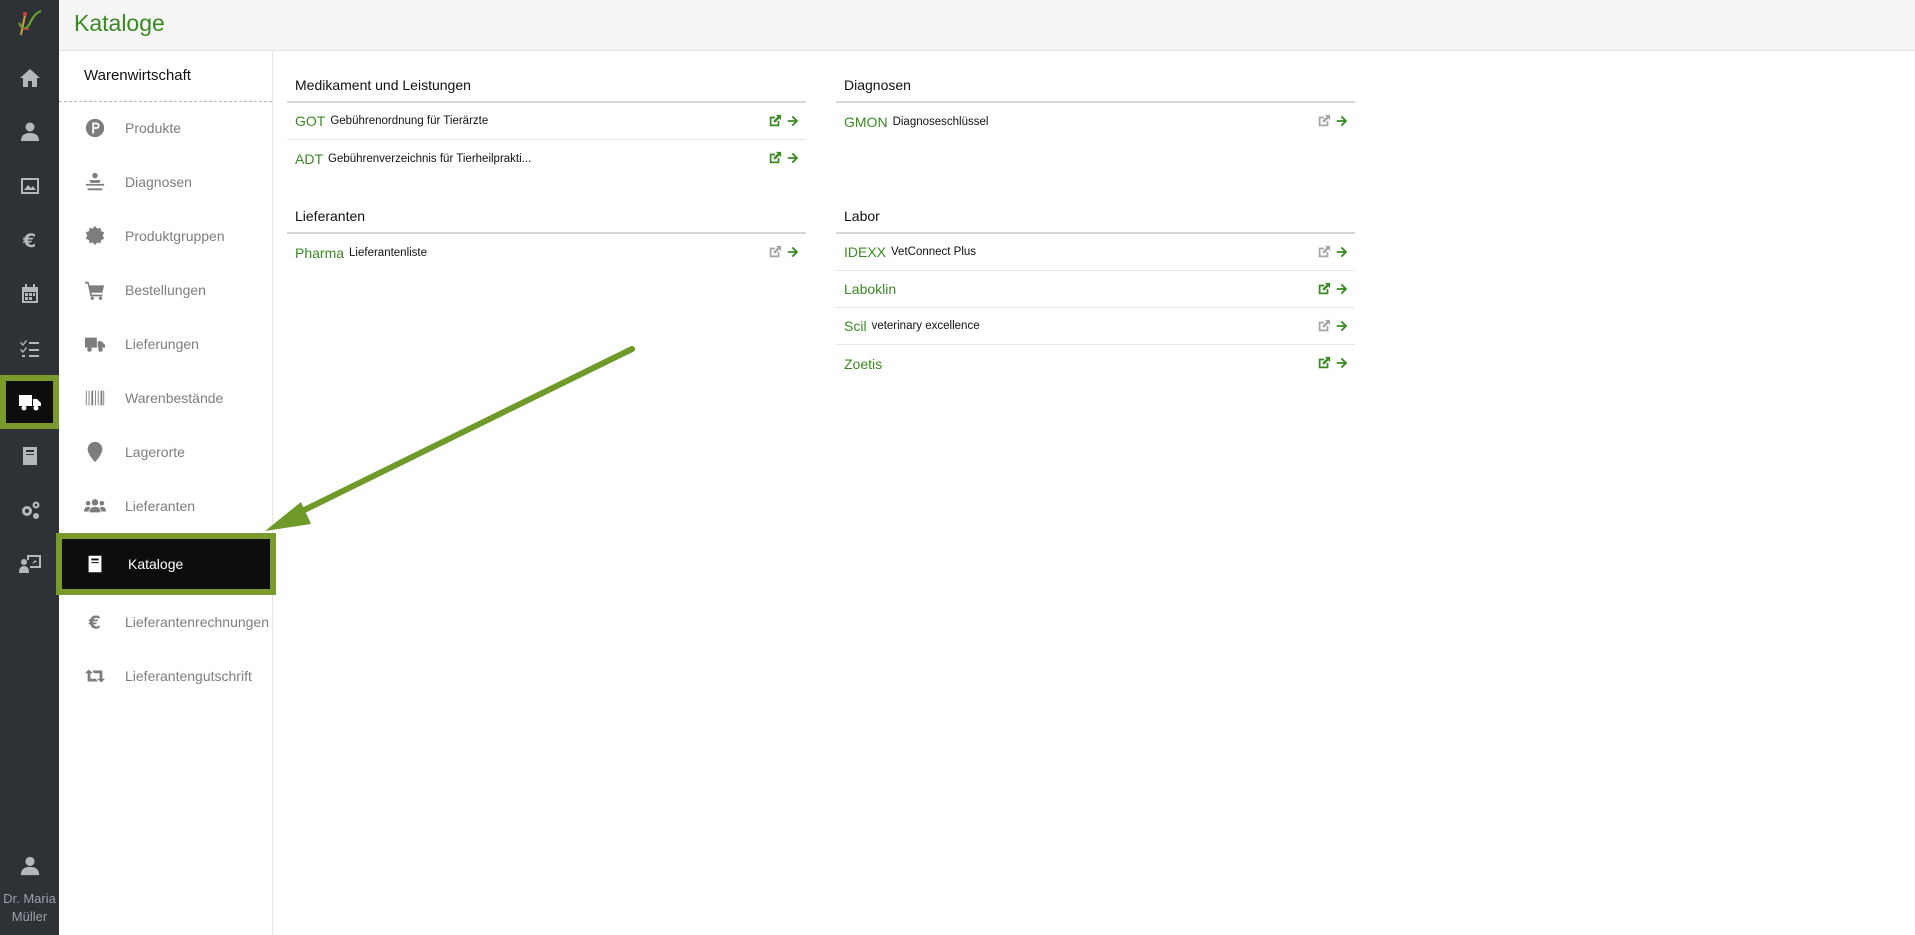 The height and width of the screenshot is (935, 1915). I want to click on catalog-name: Scil, so click(855, 326).